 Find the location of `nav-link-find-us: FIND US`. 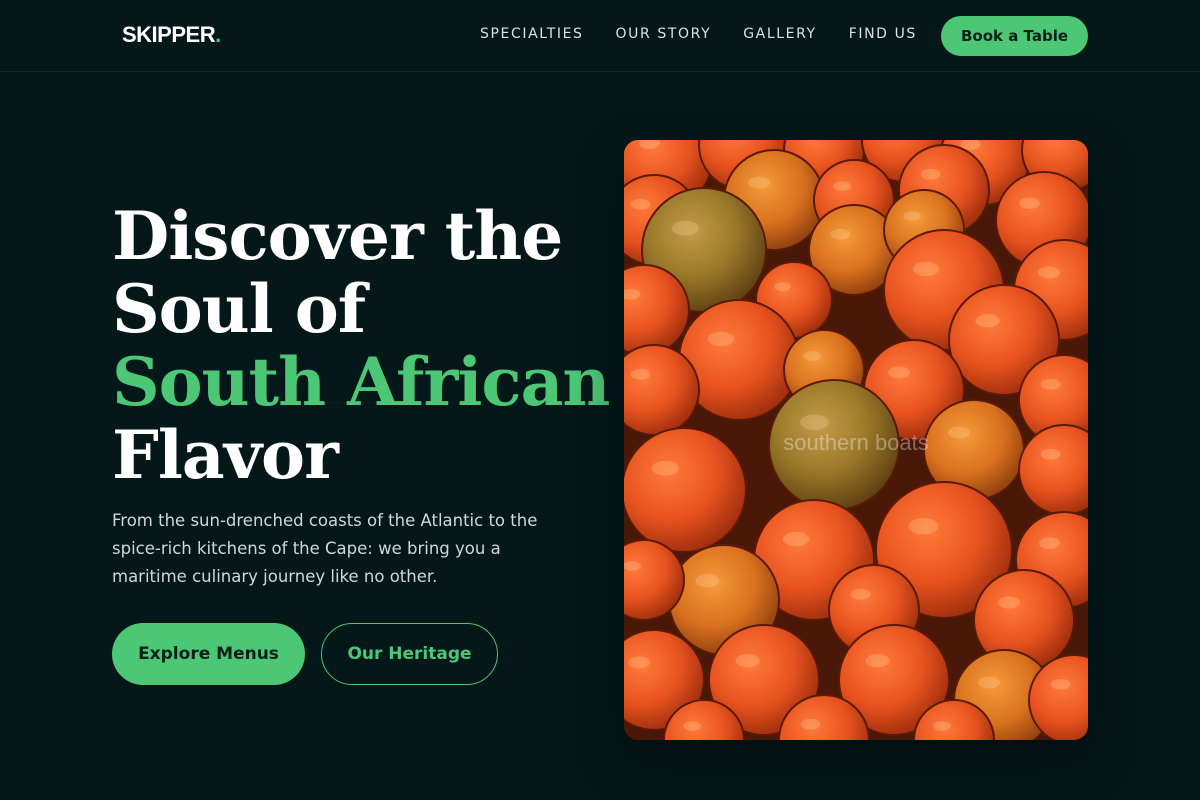

nav-link-find-us: FIND US is located at coordinates (883, 34).